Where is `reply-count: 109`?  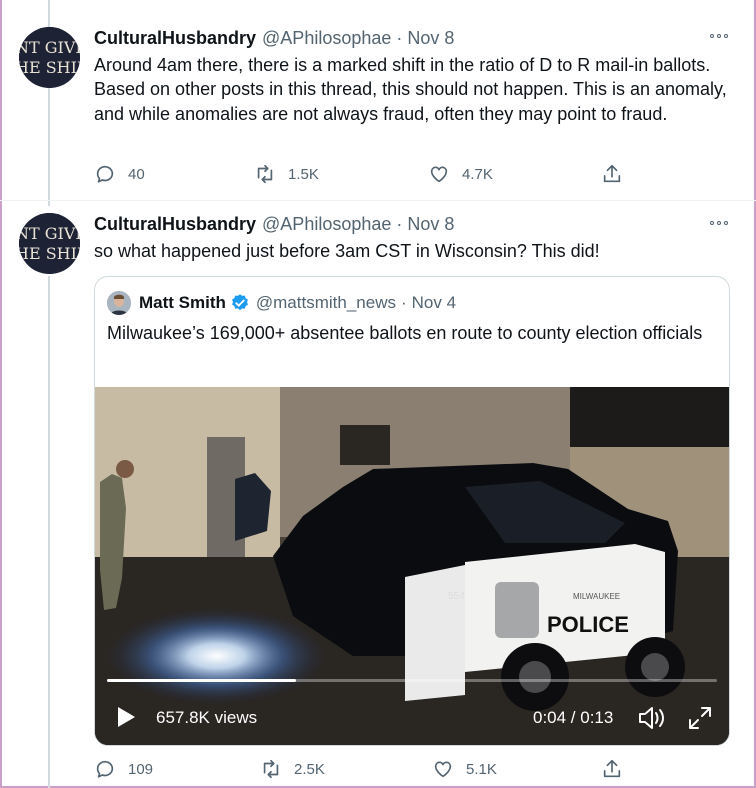
reply-count: 109 is located at coordinates (141, 769).